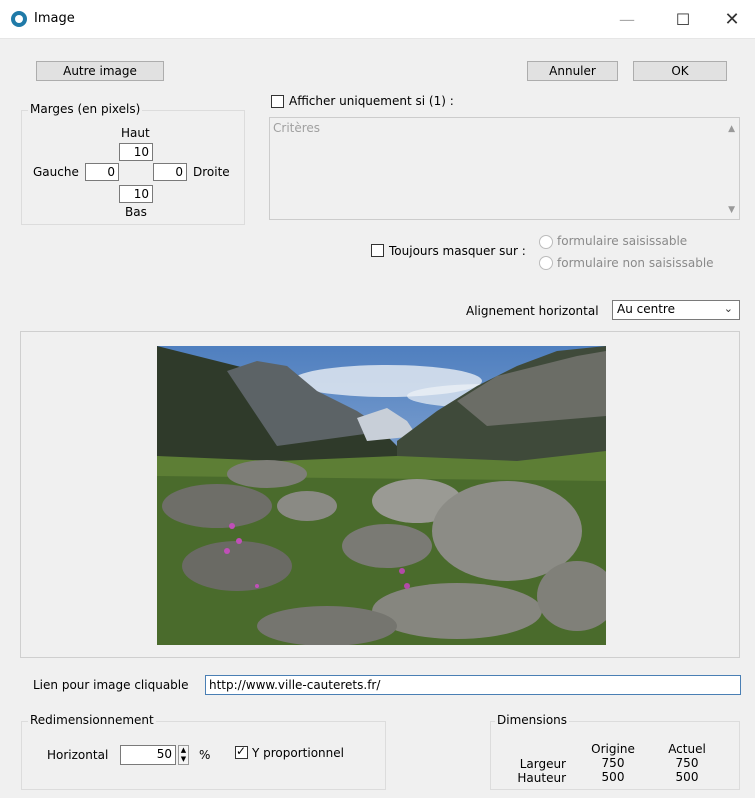 Image resolution: width=755 pixels, height=798 pixels. I want to click on radio-formulaire-saisissable, so click(546, 242).